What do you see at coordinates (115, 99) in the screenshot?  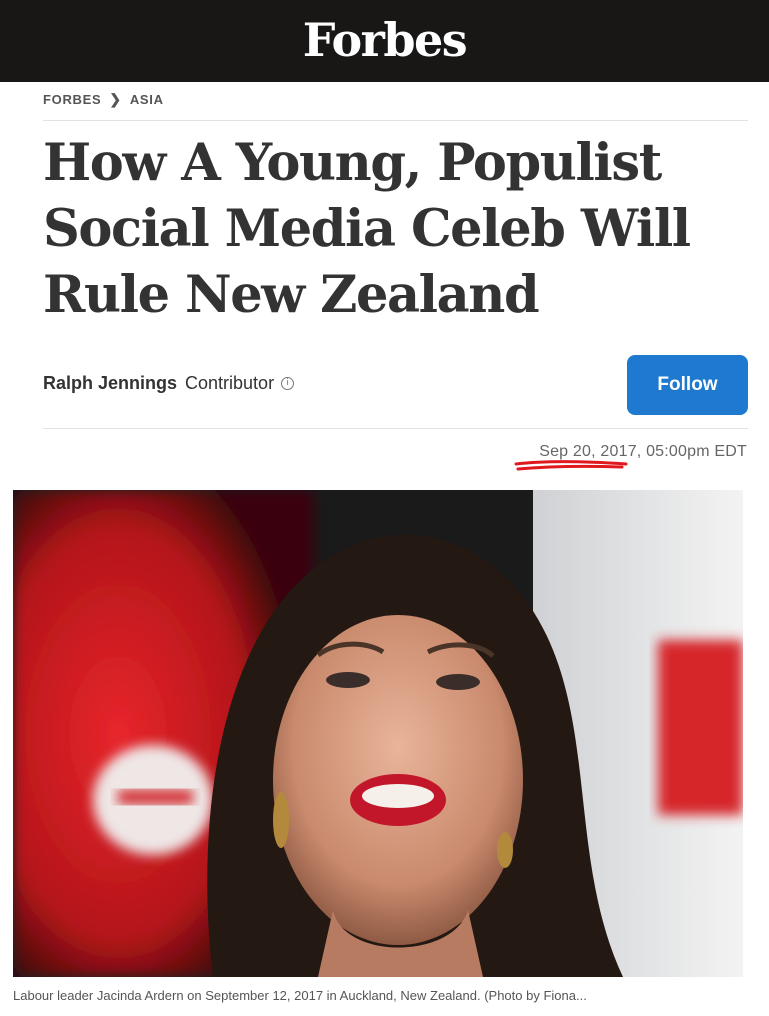 I see `chevron-right-icon: ❯` at bounding box center [115, 99].